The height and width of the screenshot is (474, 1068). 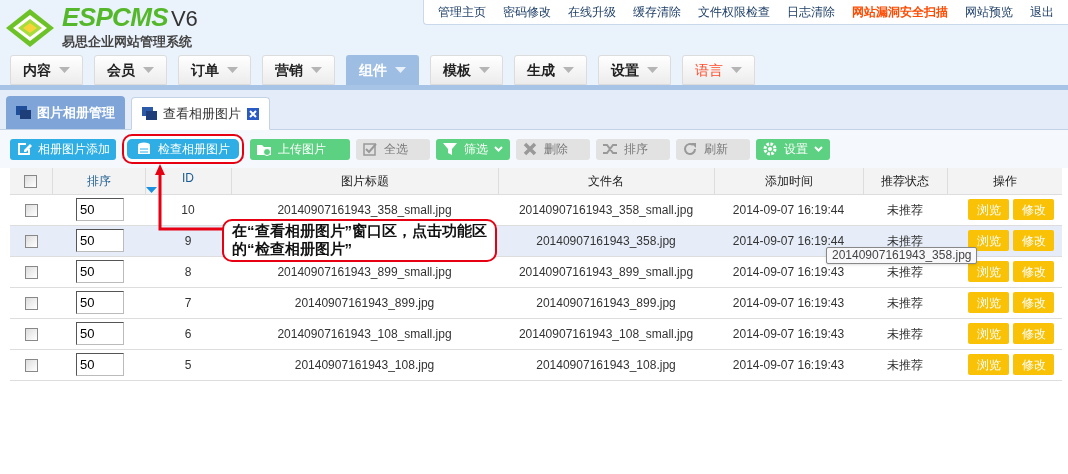 I want to click on shuffle-icon, so click(x=610, y=149).